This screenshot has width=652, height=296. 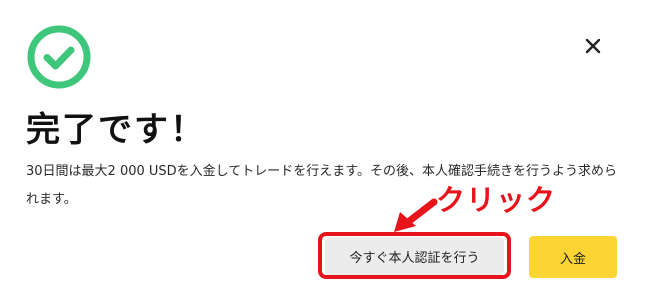 I want to click on close-button, so click(x=593, y=46).